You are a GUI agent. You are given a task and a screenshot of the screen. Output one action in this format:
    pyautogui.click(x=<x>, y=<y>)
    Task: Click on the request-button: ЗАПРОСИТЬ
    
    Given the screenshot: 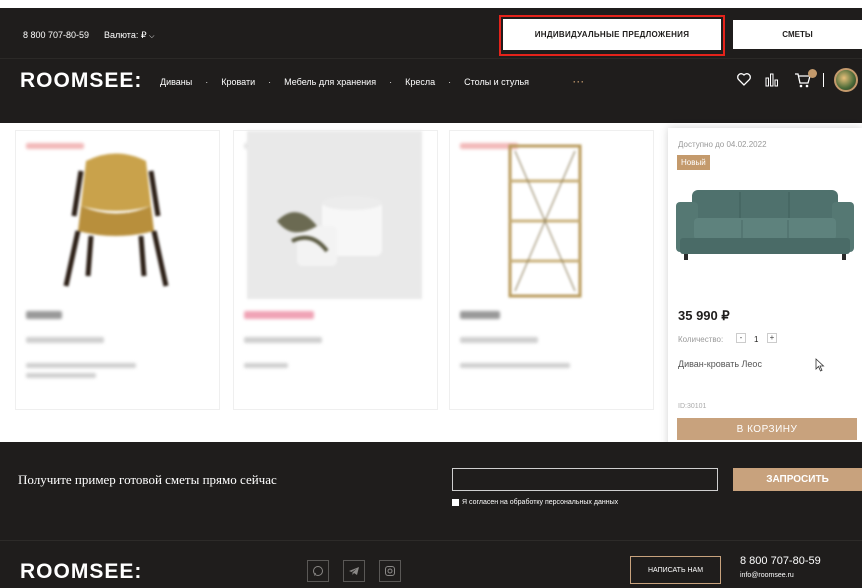 What is the action you would take?
    pyautogui.click(x=797, y=479)
    